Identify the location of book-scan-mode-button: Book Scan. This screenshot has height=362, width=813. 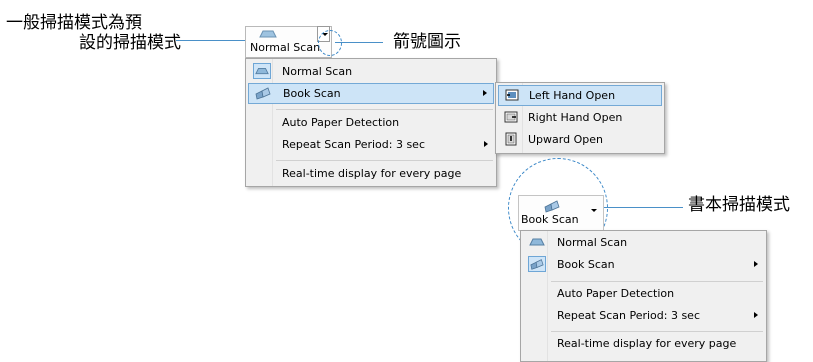
(561, 213).